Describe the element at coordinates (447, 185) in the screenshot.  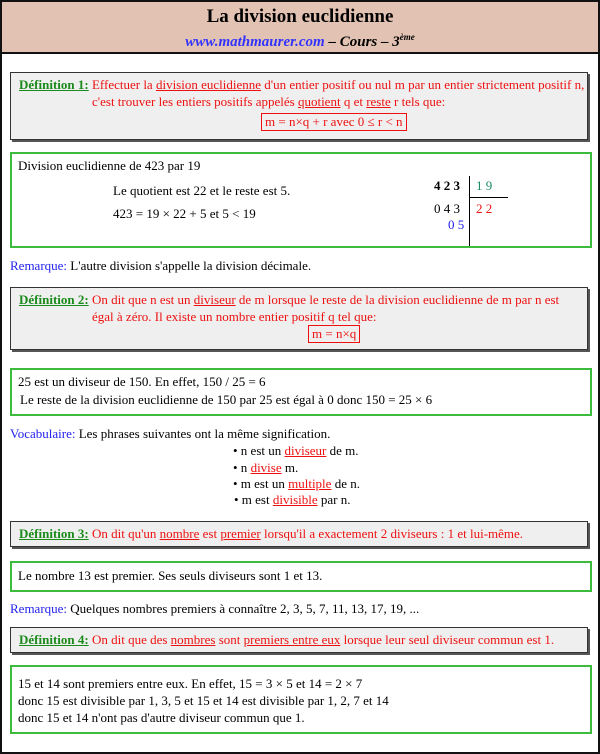
I see `dividend: 4 2 3` at that location.